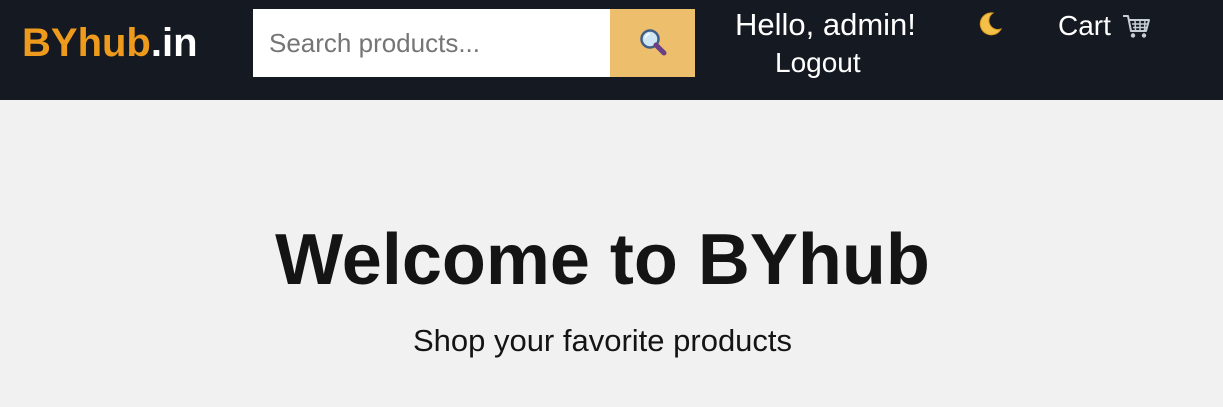 Image resolution: width=1223 pixels, height=407 pixels. Describe the element at coordinates (431, 43) in the screenshot. I see `search-input` at that location.